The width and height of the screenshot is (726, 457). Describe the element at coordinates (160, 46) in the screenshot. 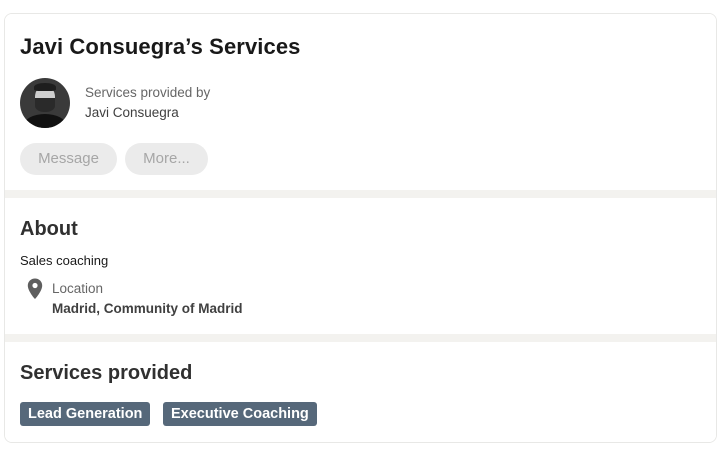

I see `page-title: Javi Consuegra’s Services` at that location.